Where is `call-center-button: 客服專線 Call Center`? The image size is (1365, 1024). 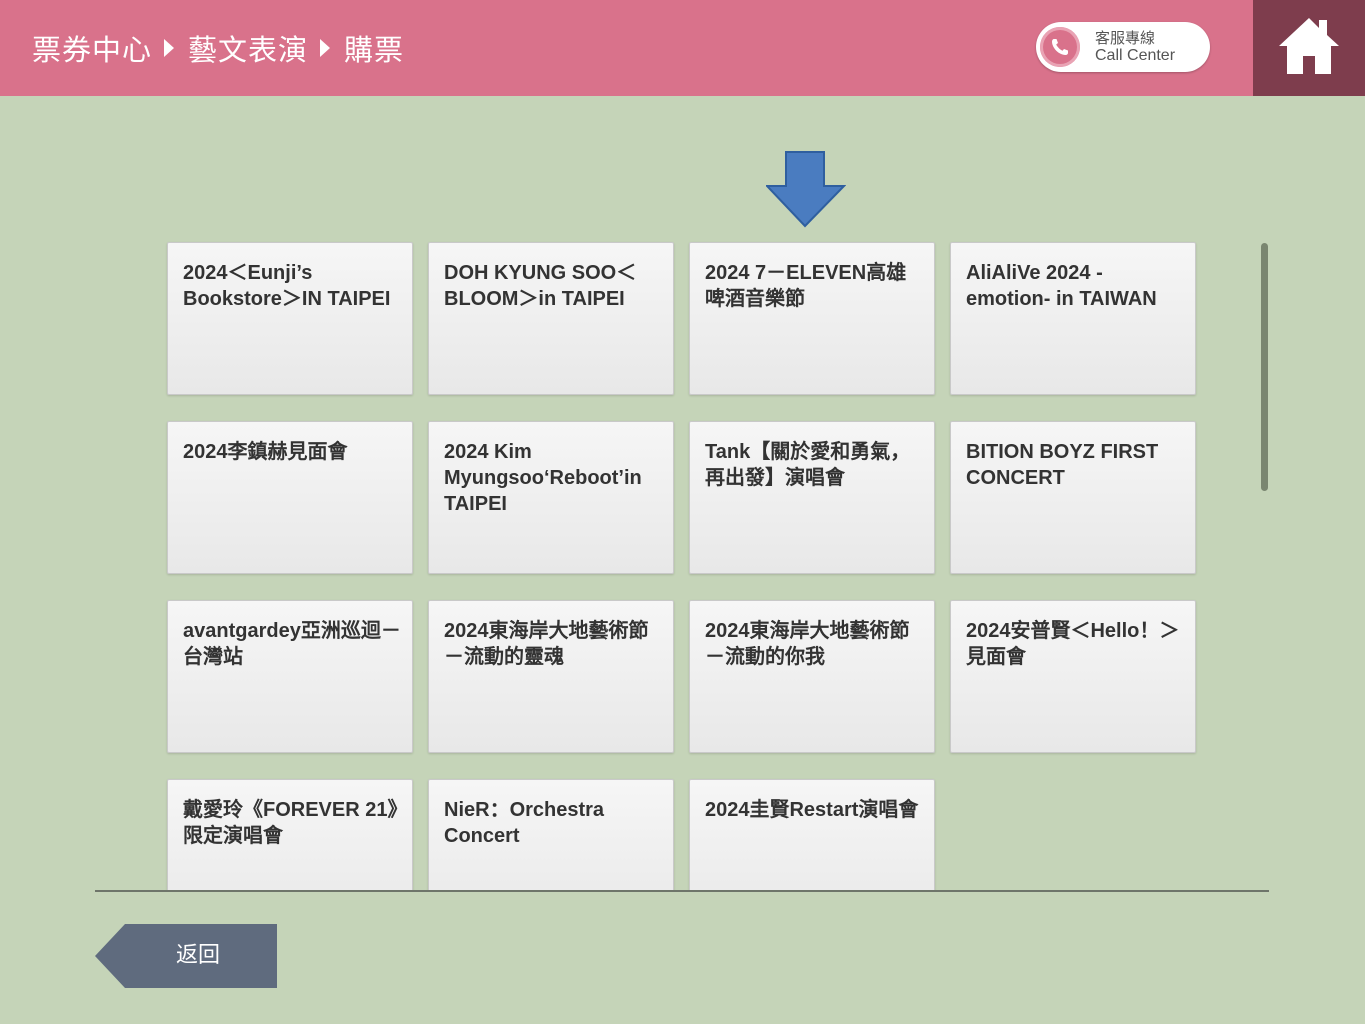 call-center-button: 客服專線 Call Center is located at coordinates (1123, 47).